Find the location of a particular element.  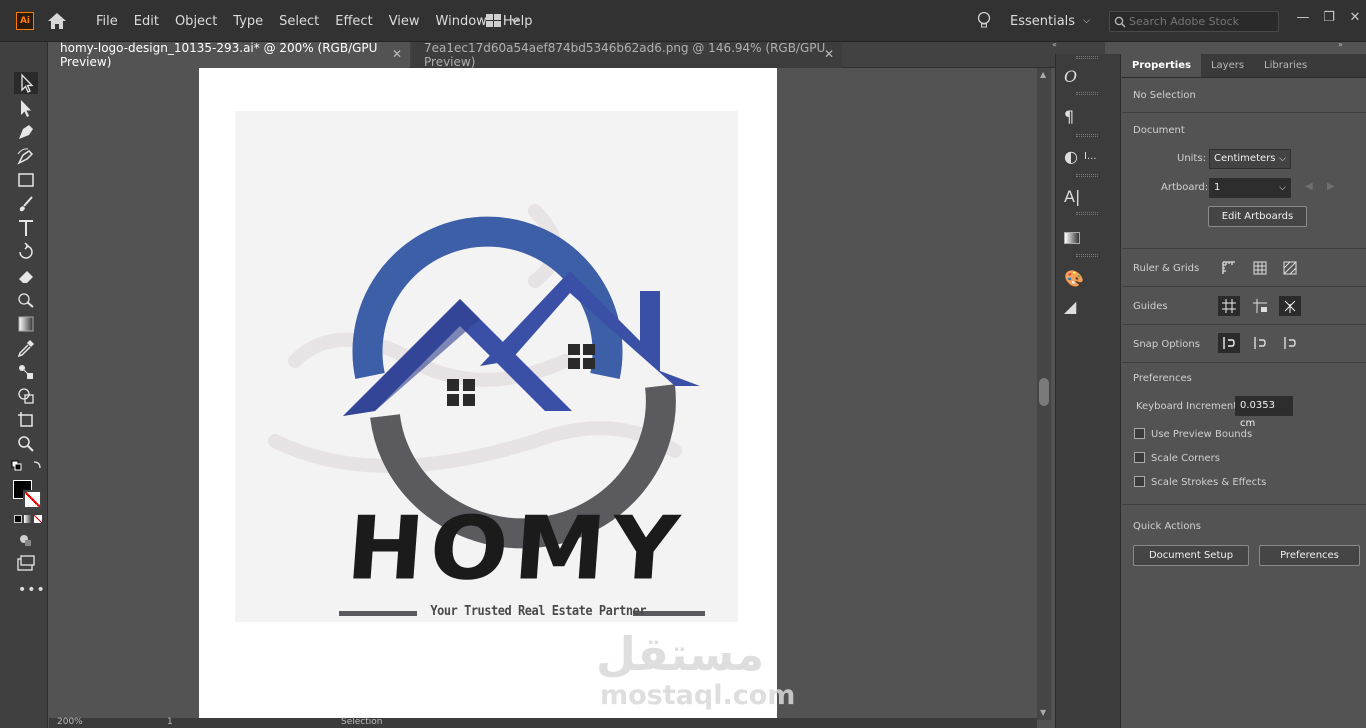

keyboard-increment-value: 0.0353 cm is located at coordinates (1257, 414).